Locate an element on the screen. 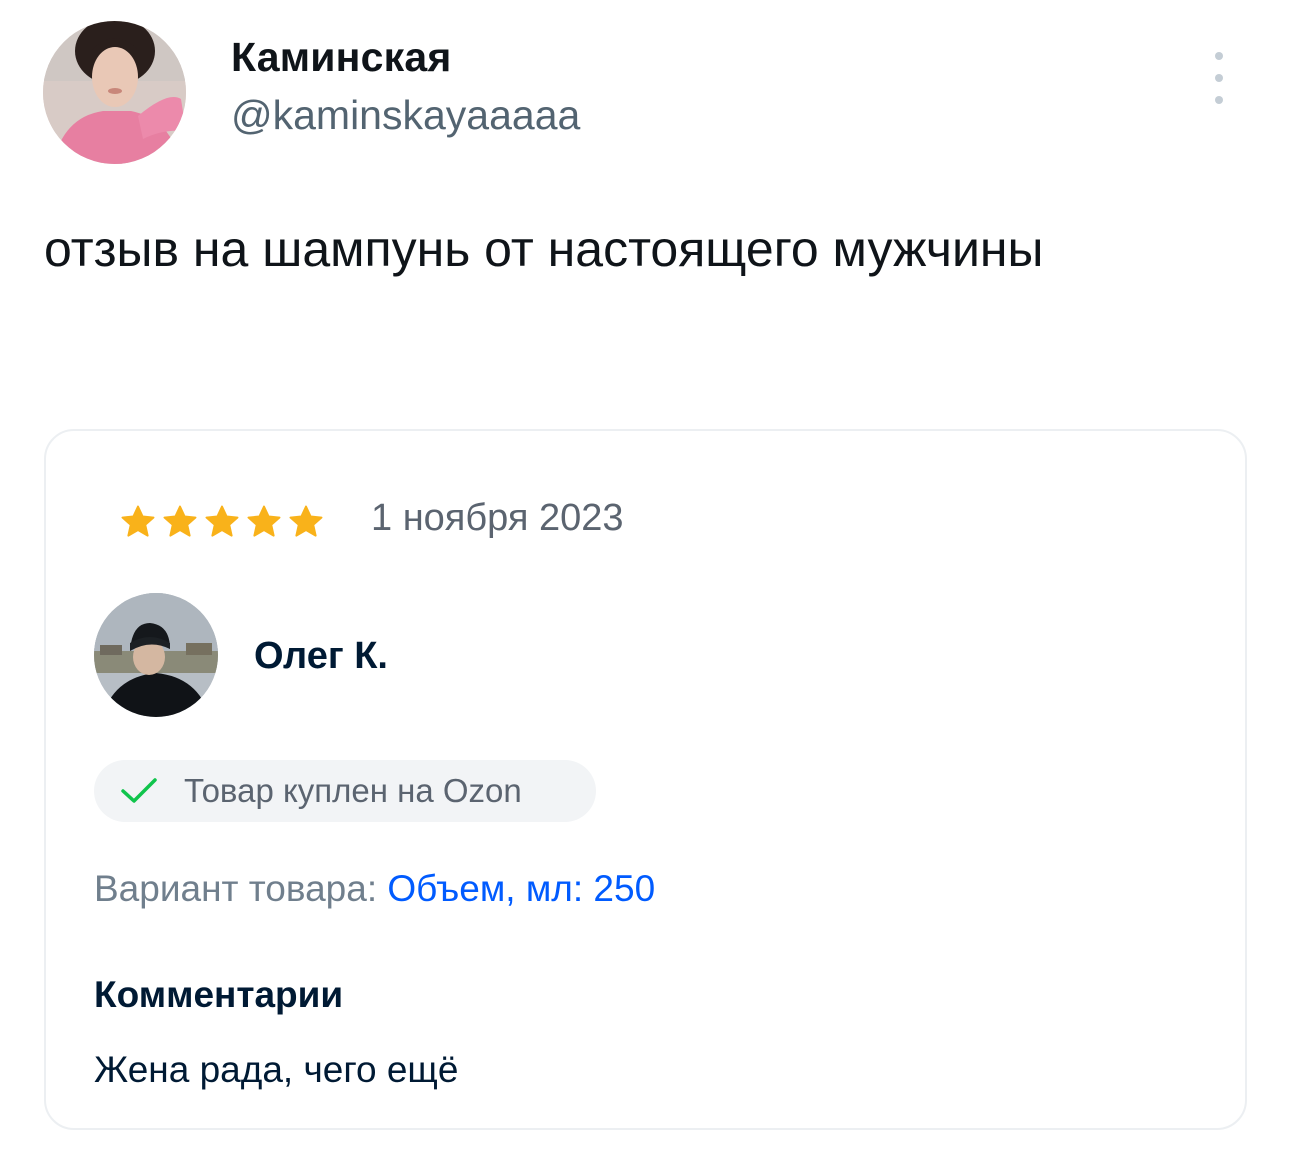  author-handle: @kaminskayaaaaa is located at coordinates (405, 115).